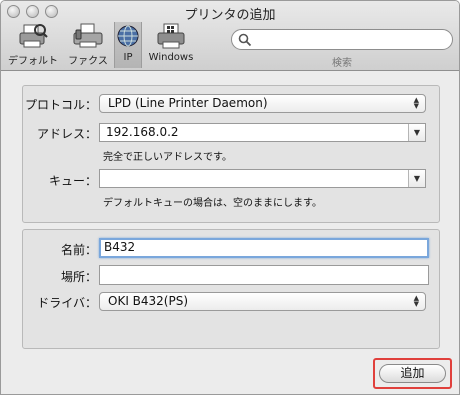  Describe the element at coordinates (416, 178) in the screenshot. I see `queue-dropdown-button: ▼` at that location.